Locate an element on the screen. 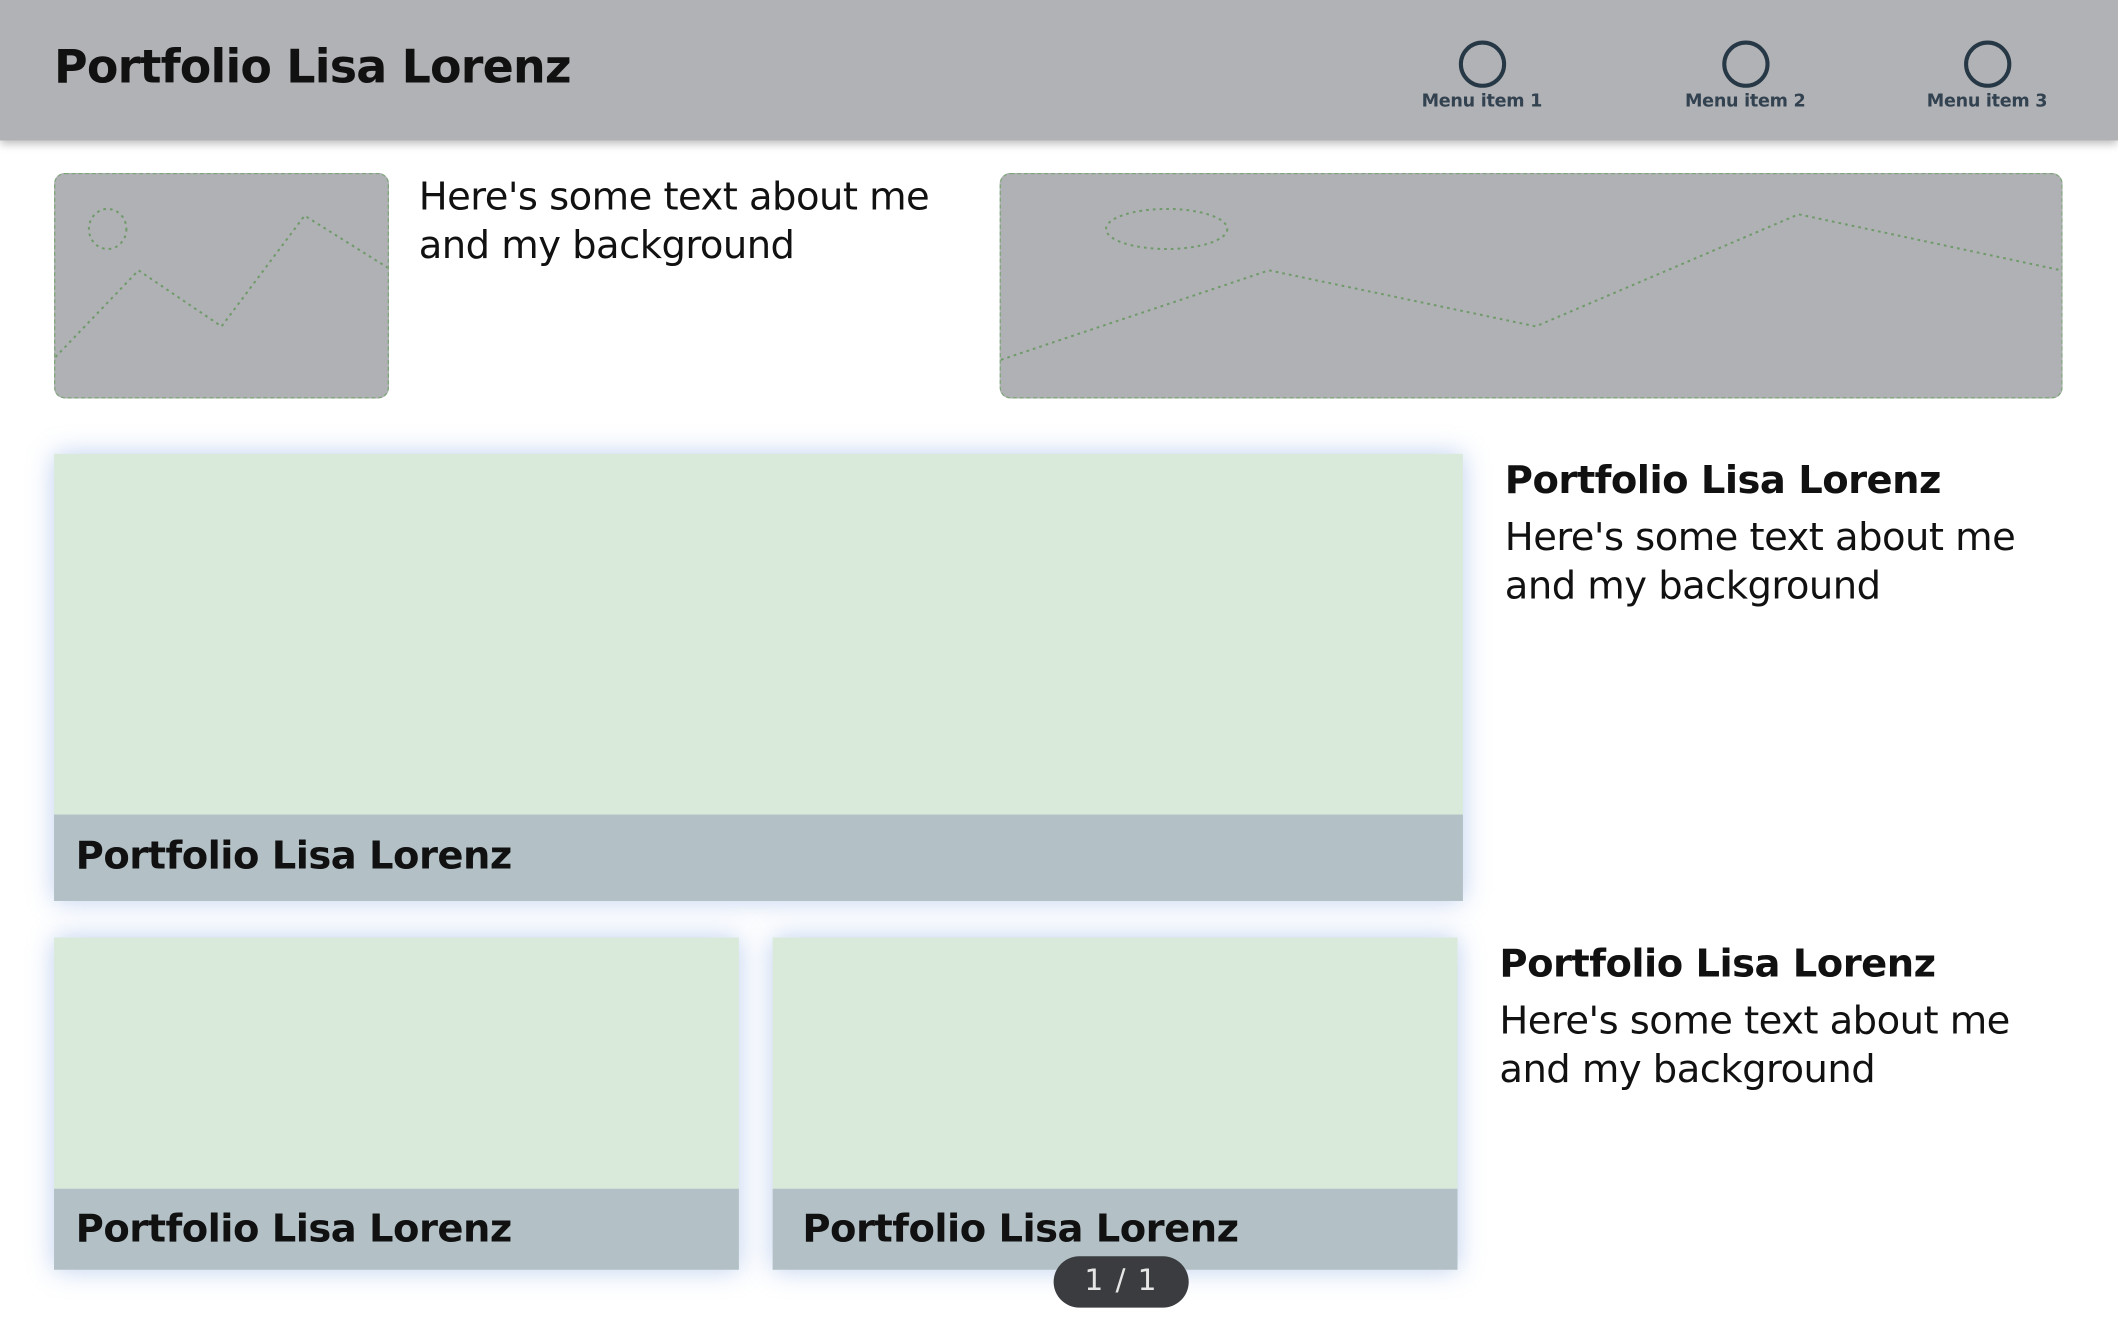  menu-item-2: Menu item 2 is located at coordinates (1745, 81).